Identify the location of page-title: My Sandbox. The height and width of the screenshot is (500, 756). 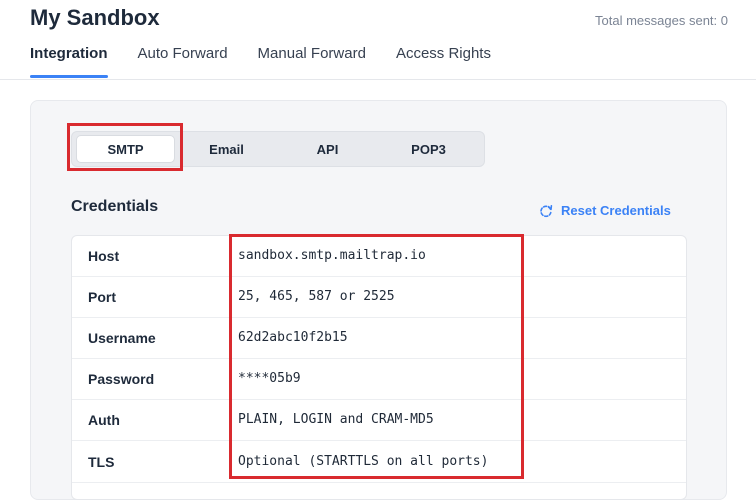
(95, 17).